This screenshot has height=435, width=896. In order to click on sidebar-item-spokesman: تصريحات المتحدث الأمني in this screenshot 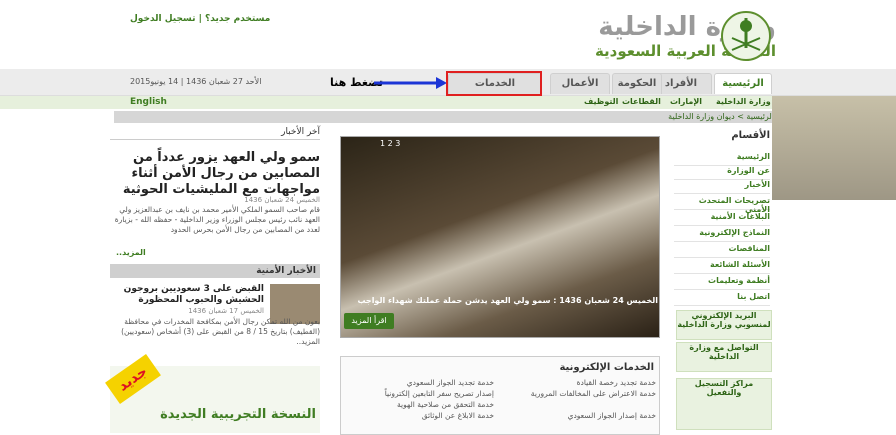, I will do `click(722, 205)`.